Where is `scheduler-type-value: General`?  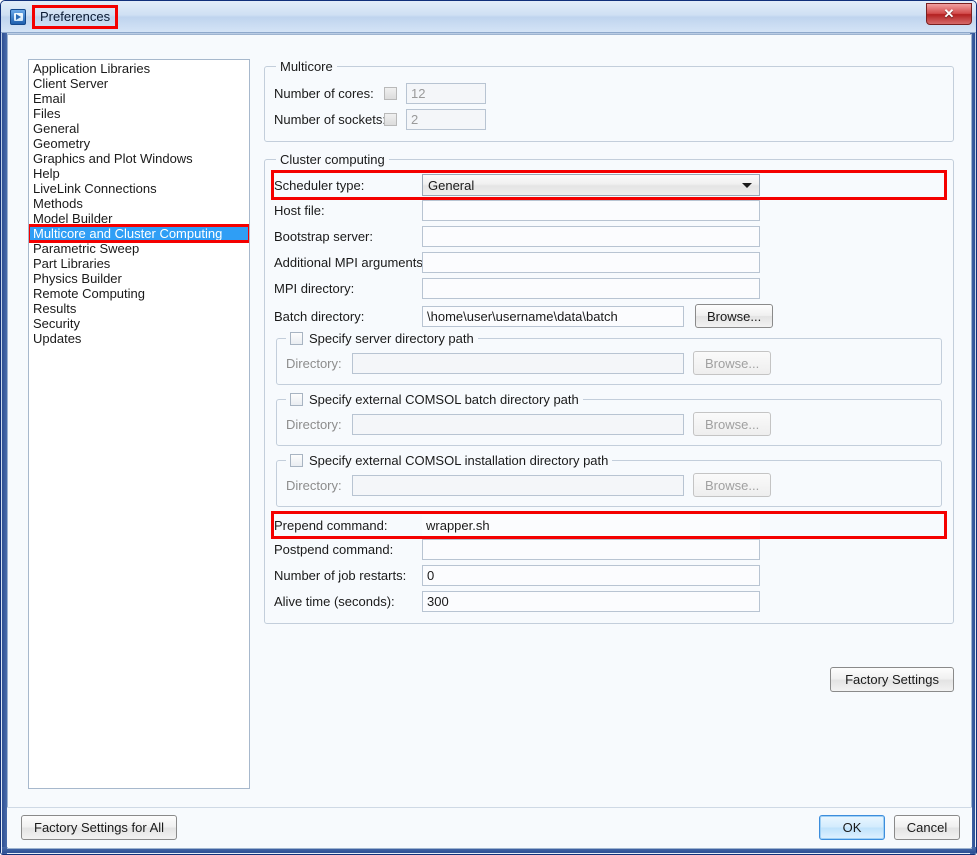
scheduler-type-value: General is located at coordinates (451, 185).